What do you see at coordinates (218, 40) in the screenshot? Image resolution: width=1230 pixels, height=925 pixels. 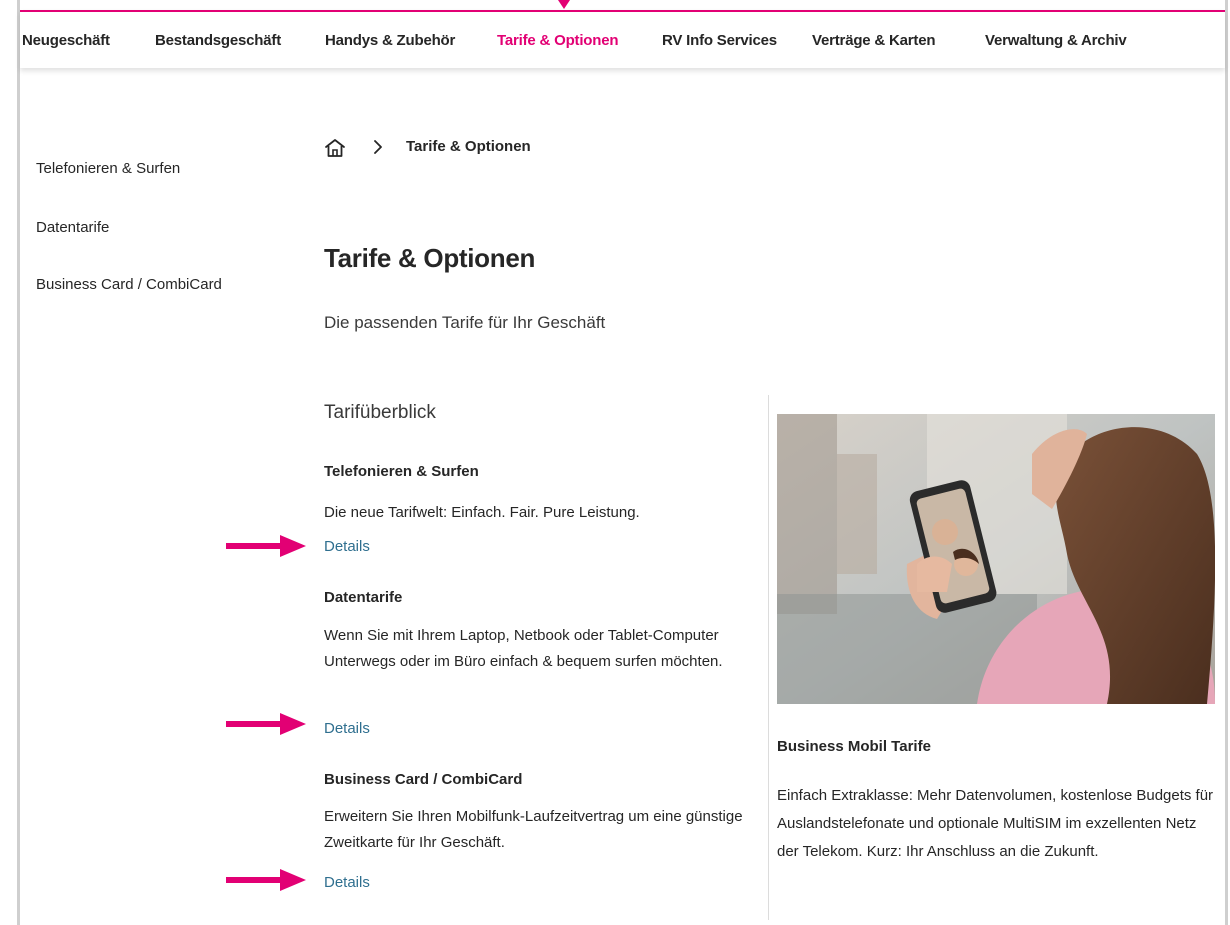 I see `nav-item-bestandsgeschaeft: Bestandsgeschäft` at bounding box center [218, 40].